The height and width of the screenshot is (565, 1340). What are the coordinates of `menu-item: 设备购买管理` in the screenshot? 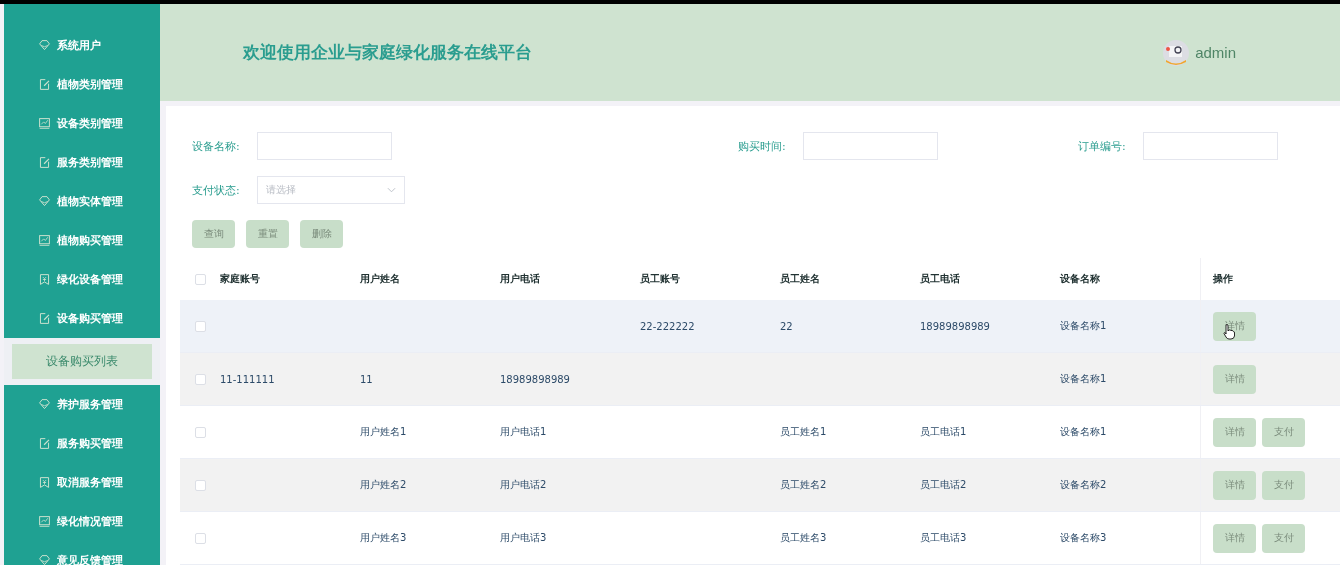 It's located at (82, 318).